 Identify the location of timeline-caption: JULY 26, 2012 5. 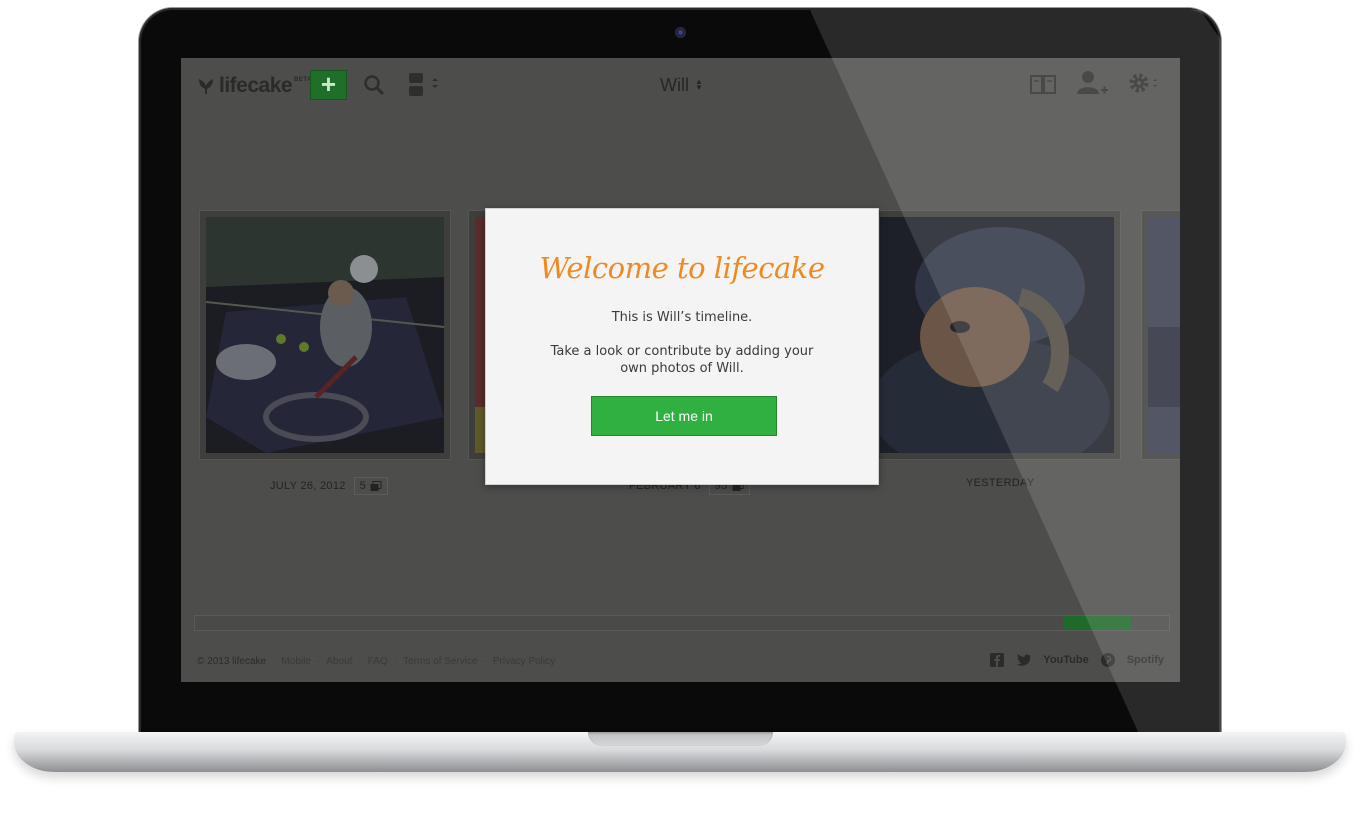
(329, 486).